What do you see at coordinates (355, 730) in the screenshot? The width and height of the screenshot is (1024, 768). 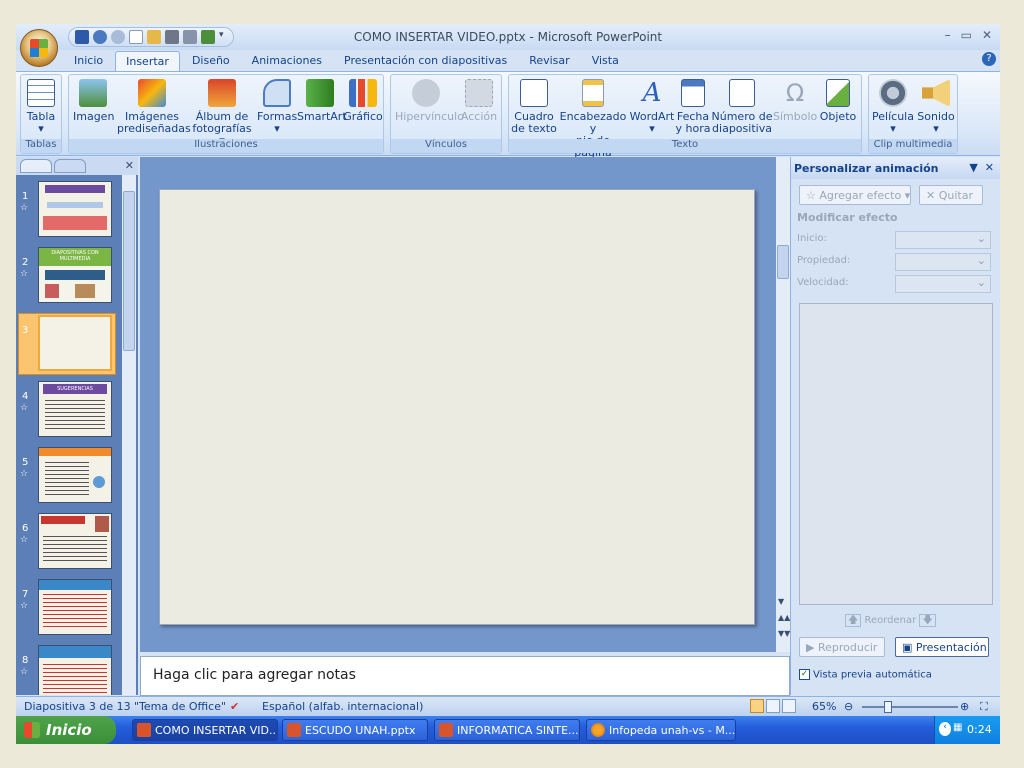 I see `taskbar-item: ESCUDO UNAH.pptx` at bounding box center [355, 730].